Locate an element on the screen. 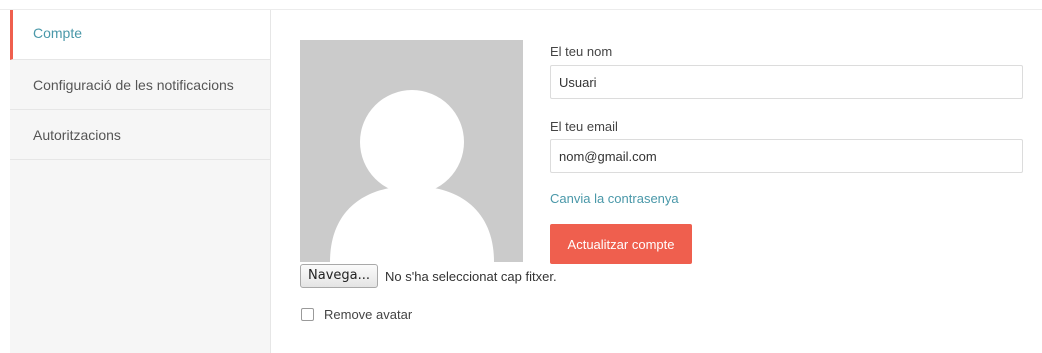 This screenshot has height=353, width=1042. sidebar-item-authorizations: Autoritzacions is located at coordinates (140, 135).